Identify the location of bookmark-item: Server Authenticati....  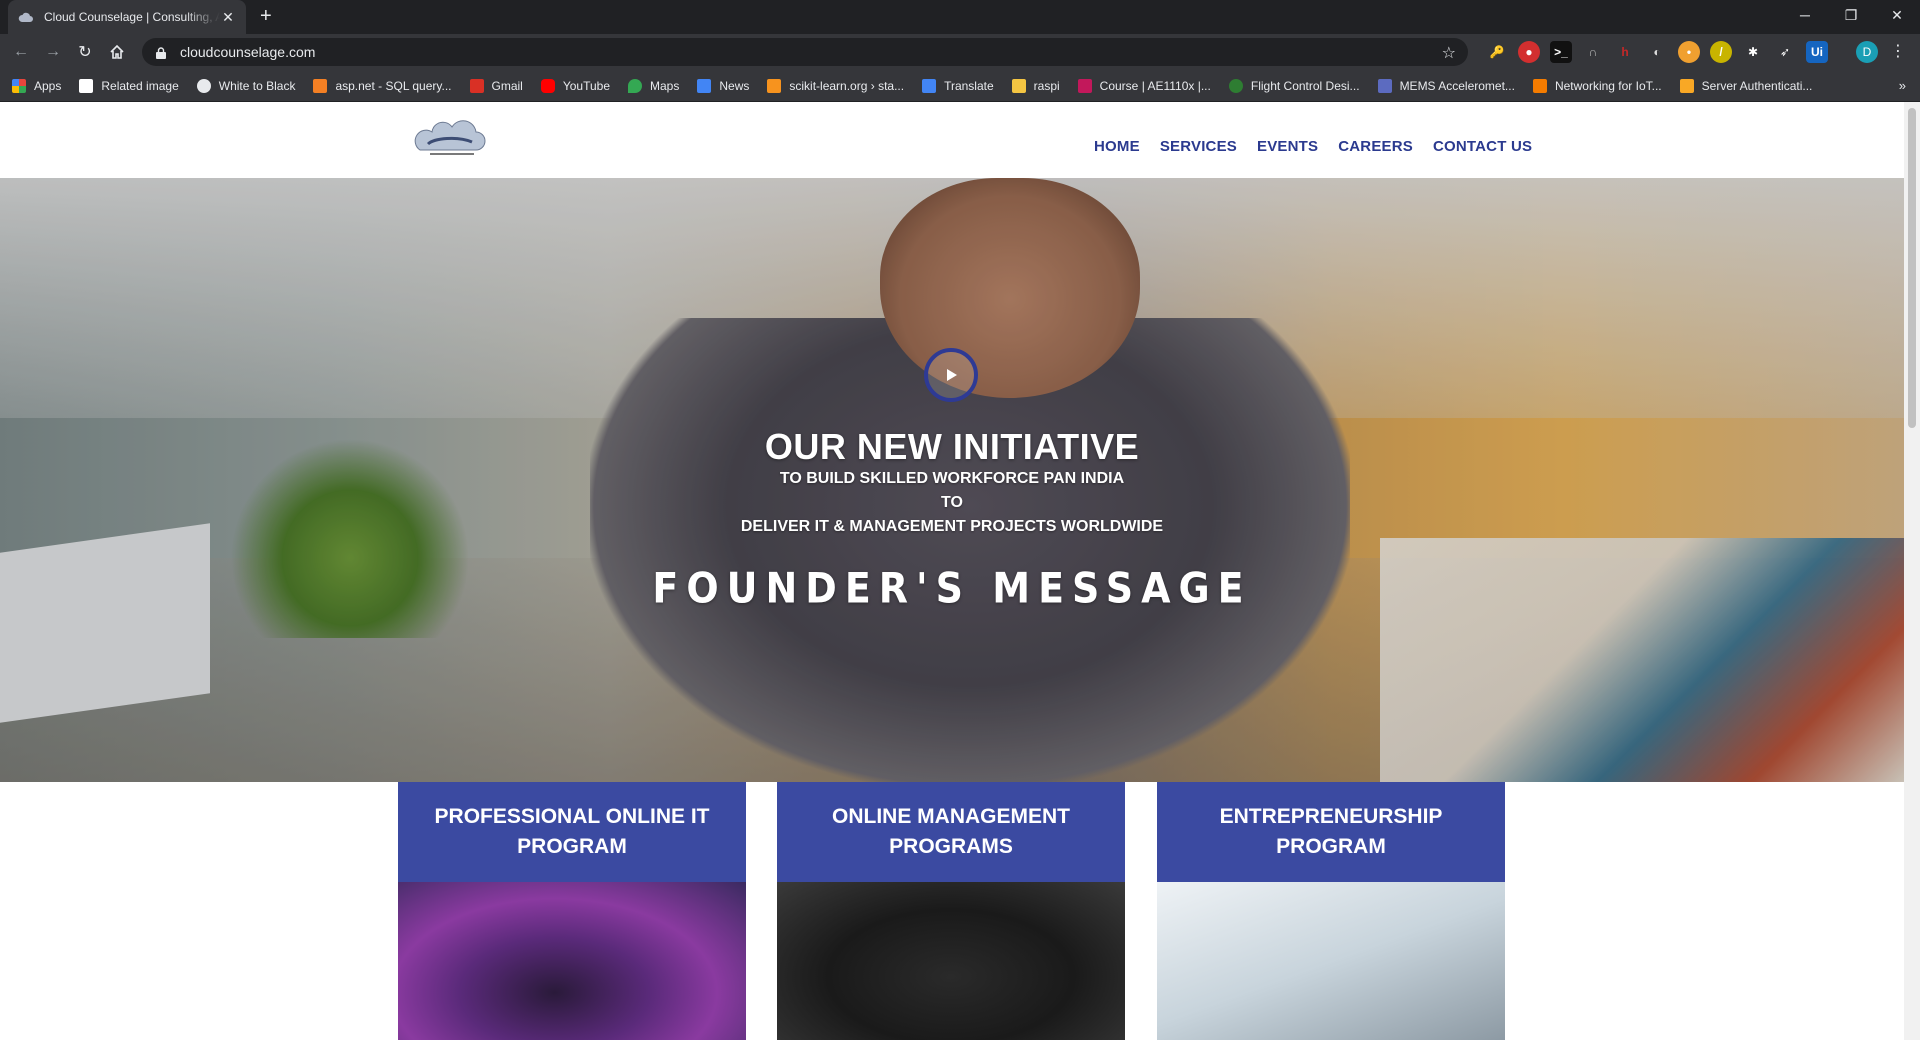
(1745, 85).